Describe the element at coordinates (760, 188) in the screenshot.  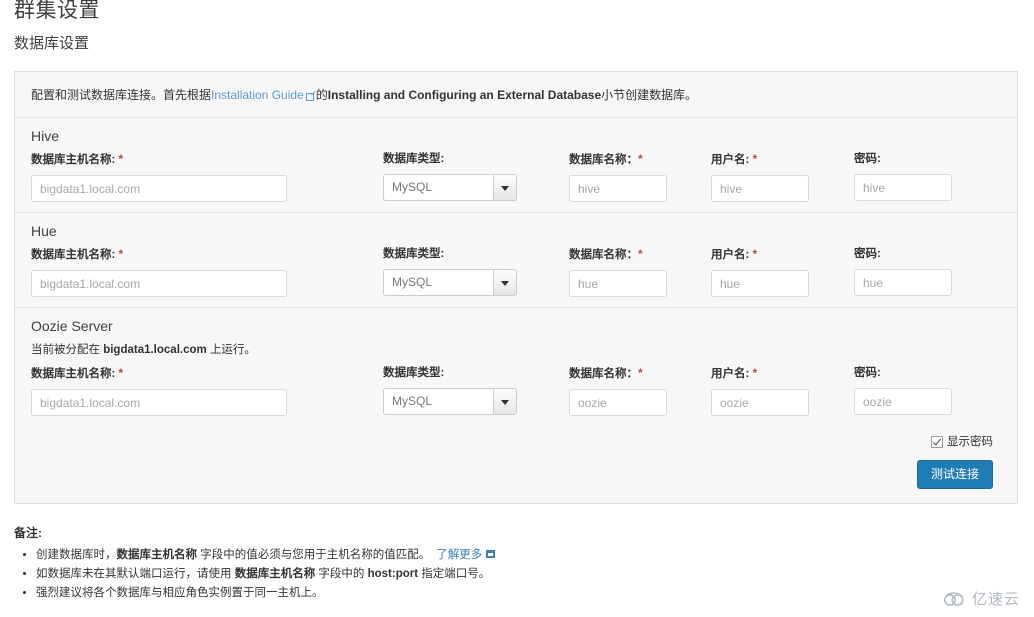
I see `input-username-hive` at that location.